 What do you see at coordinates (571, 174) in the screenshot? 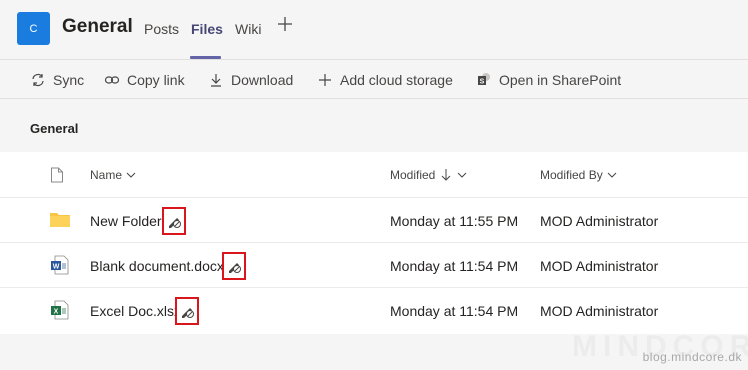
I see `modified-by-column-label: Modified By` at bounding box center [571, 174].